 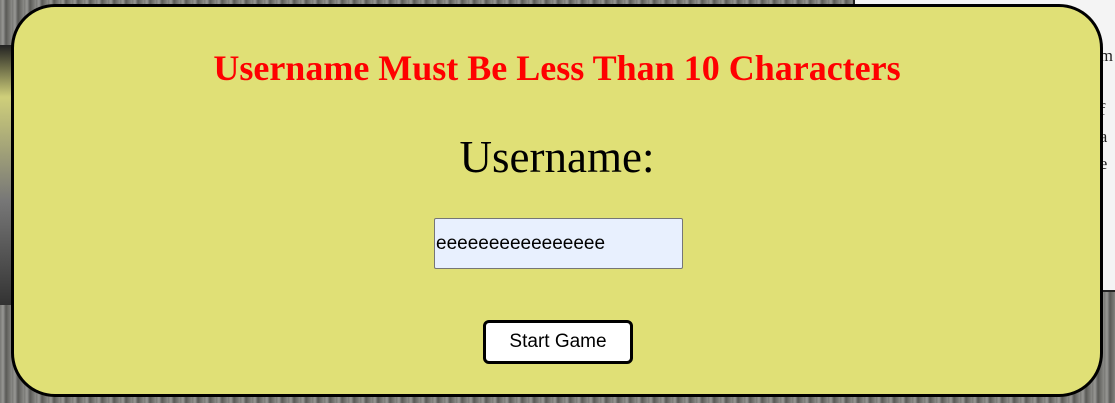 I want to click on start-game-button: Start Game, so click(x=558, y=342).